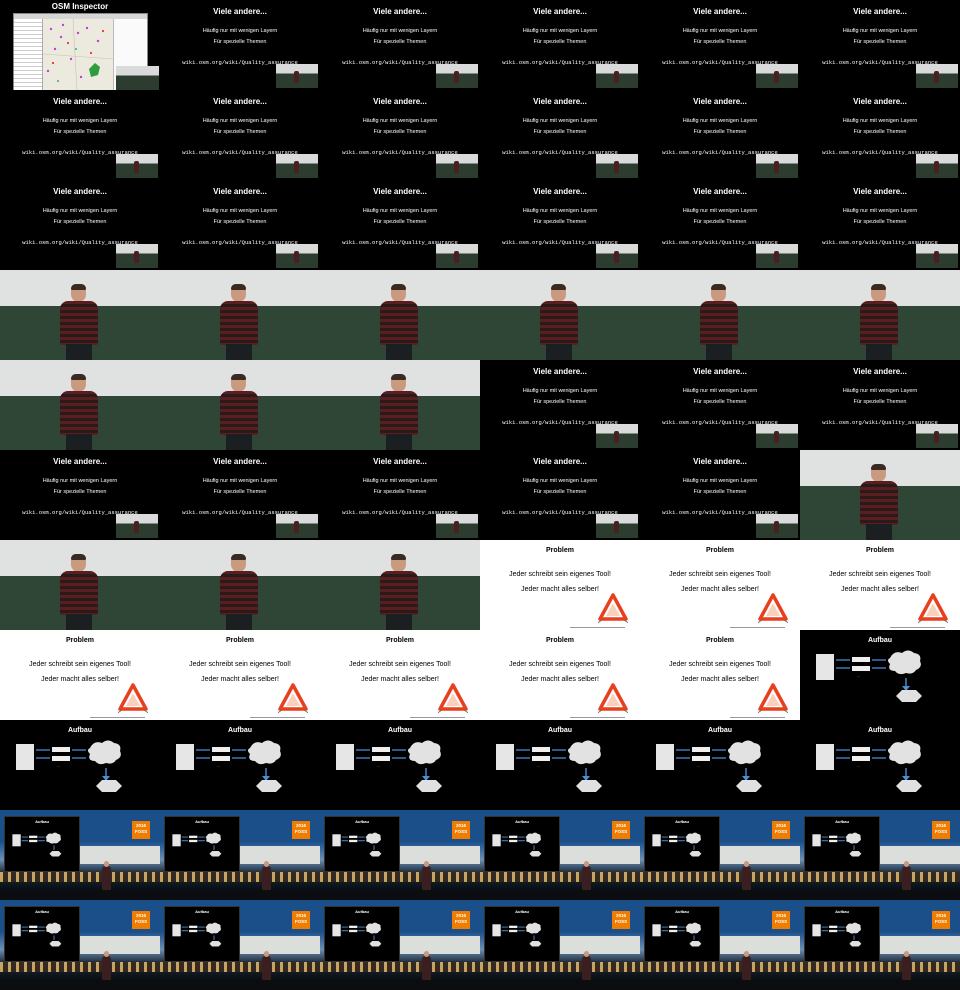  What do you see at coordinates (757, 627) in the screenshot?
I see `footer-line` at bounding box center [757, 627].